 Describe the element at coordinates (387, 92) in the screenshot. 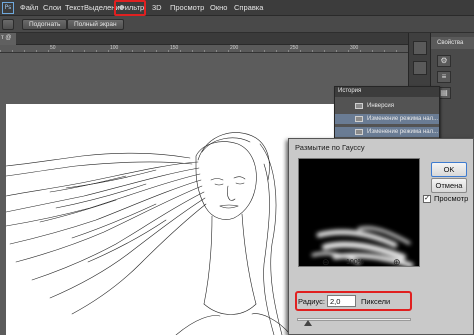

I see `history-panel-header: История` at that location.